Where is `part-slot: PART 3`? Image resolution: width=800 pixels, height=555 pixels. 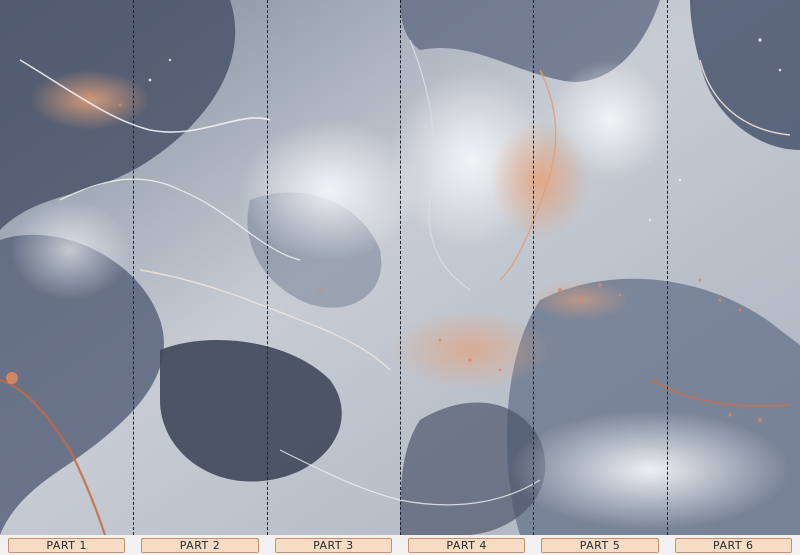 part-slot: PART 3 is located at coordinates (333, 545).